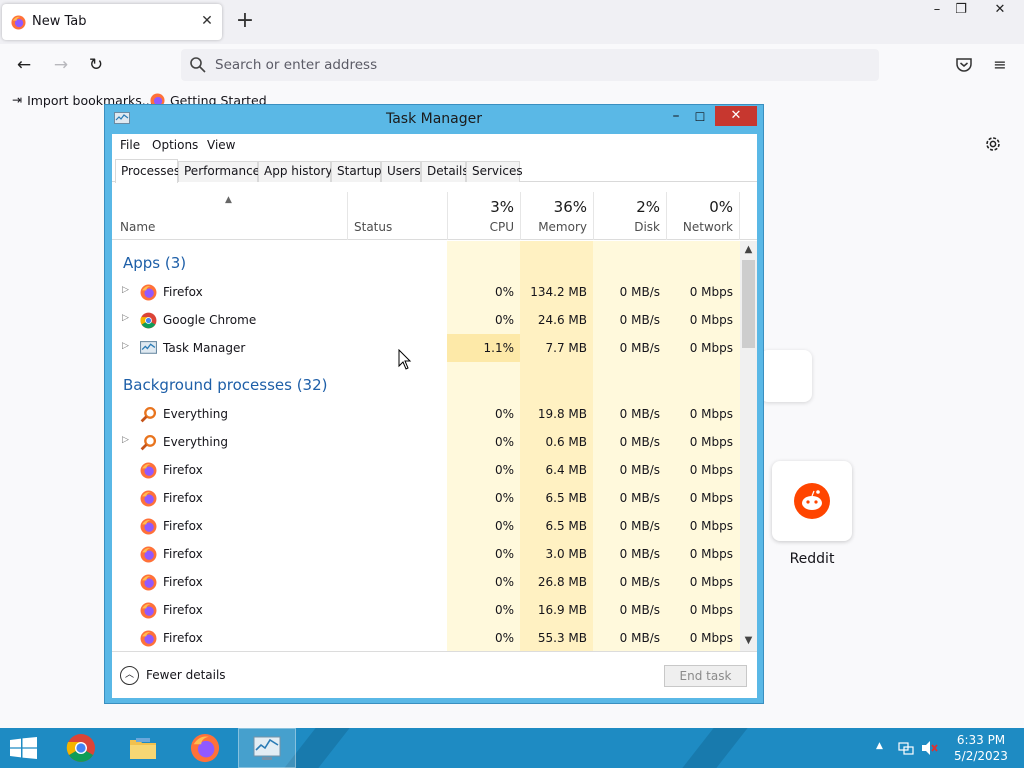 This screenshot has height=768, width=1024. What do you see at coordinates (554, 227) in the screenshot?
I see `header-memory: Memory` at bounding box center [554, 227].